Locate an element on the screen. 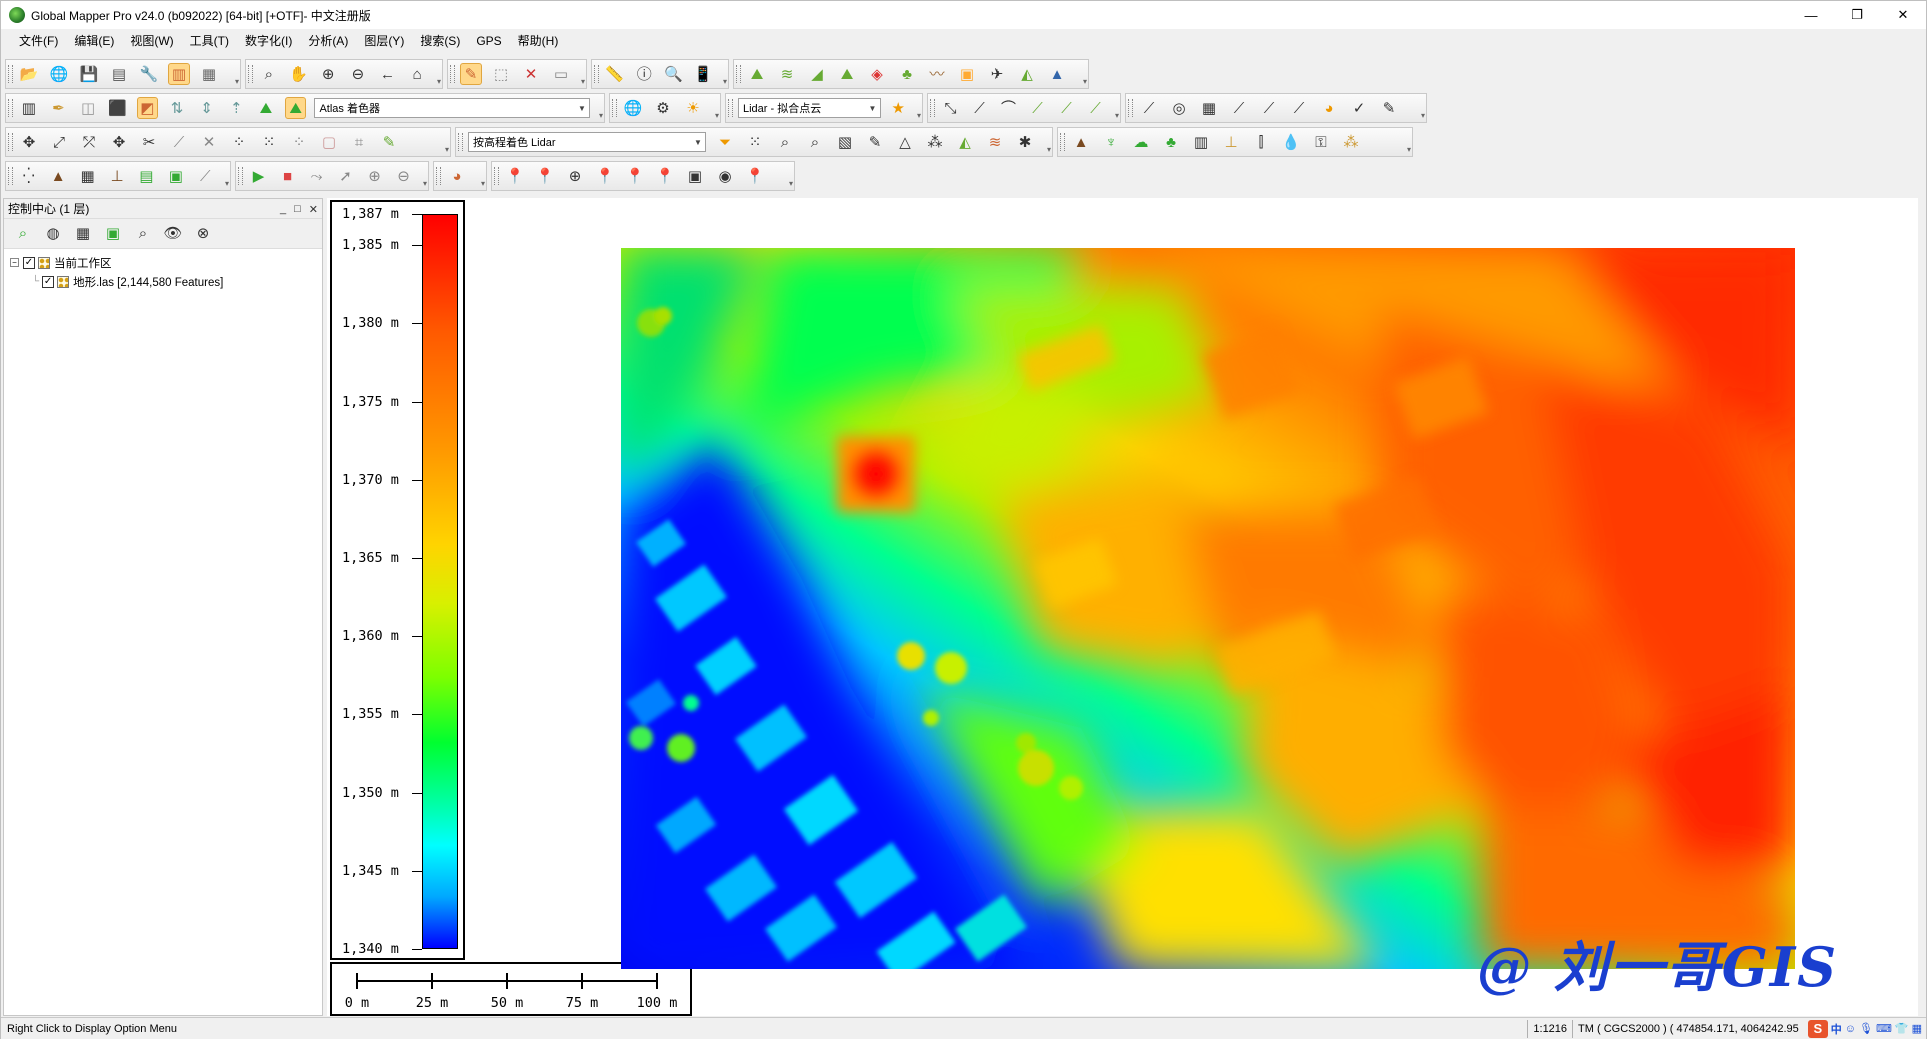 The image size is (1927, 1039). wire-icon: ⫿ is located at coordinates (1261, 142).